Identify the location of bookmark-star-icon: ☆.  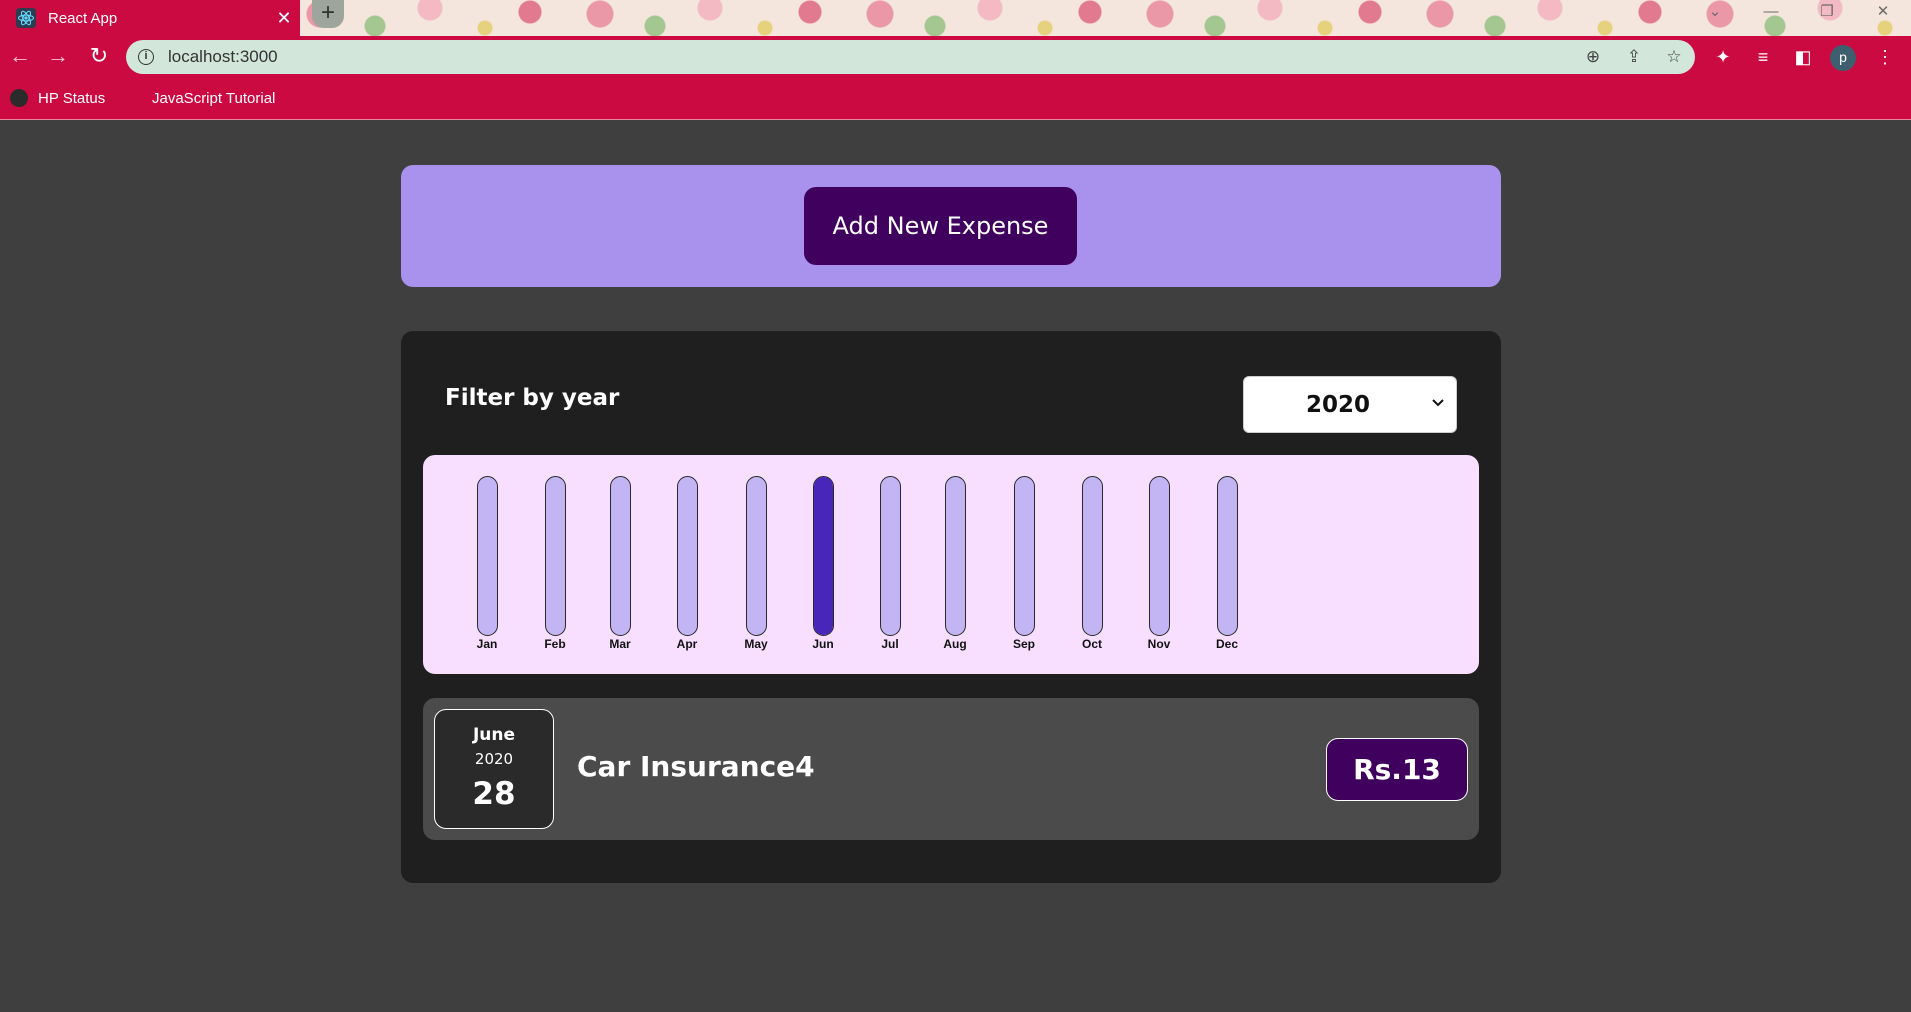
(1674, 57).